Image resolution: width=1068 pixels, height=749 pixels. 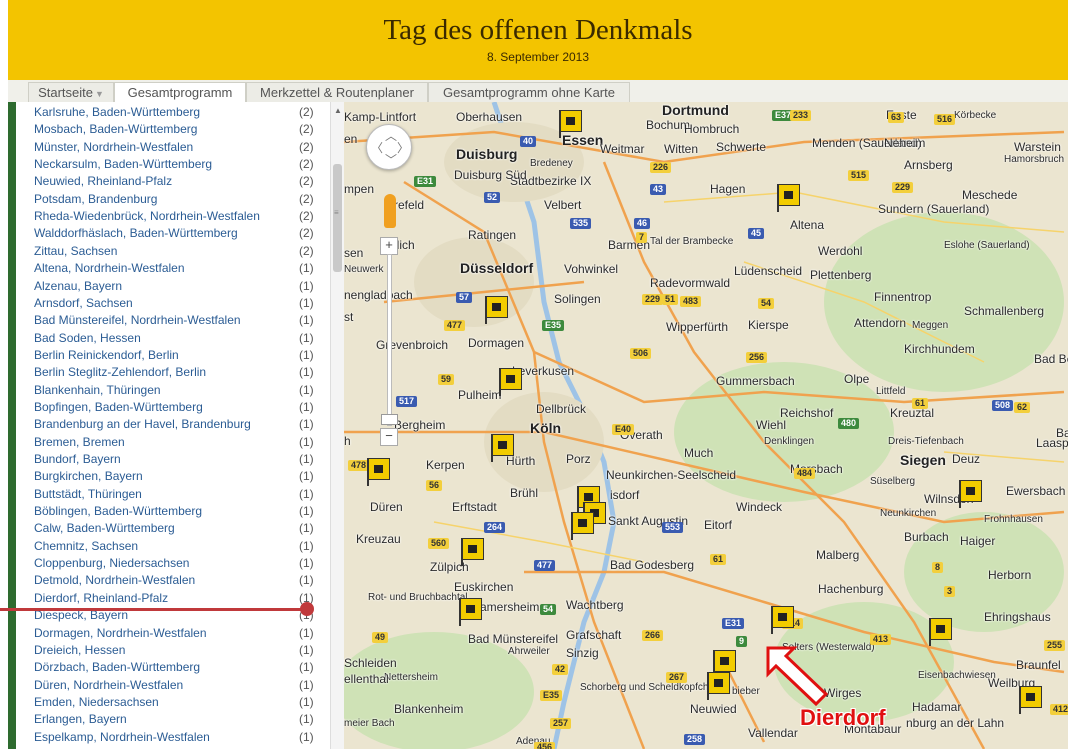 What do you see at coordinates (120, 372) in the screenshot?
I see `place-name: Berlin Steglitz-Zehlendorf, Berlin` at bounding box center [120, 372].